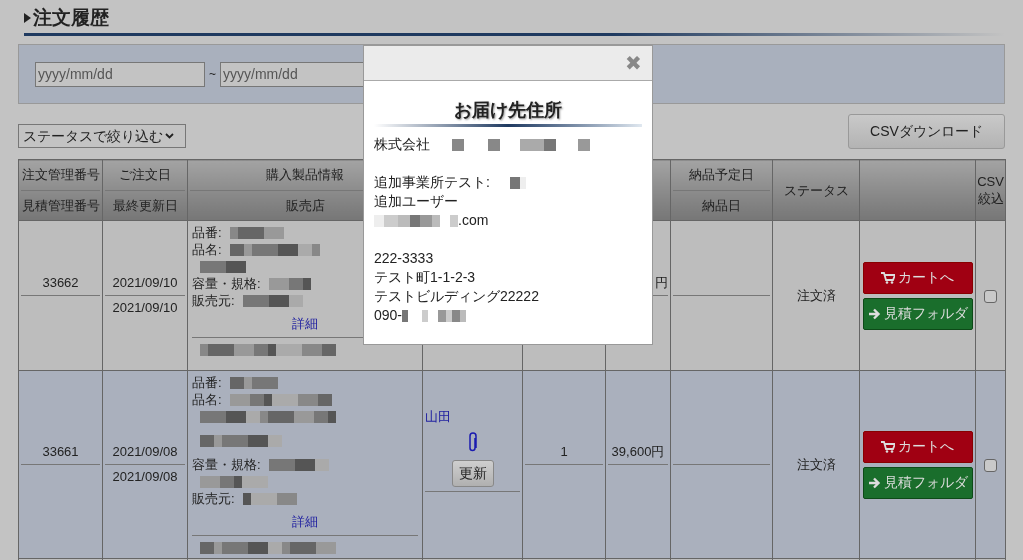 The width and height of the screenshot is (1023, 560). Describe the element at coordinates (721, 174) in the screenshot. I see `column-header: 納品予定日` at that location.